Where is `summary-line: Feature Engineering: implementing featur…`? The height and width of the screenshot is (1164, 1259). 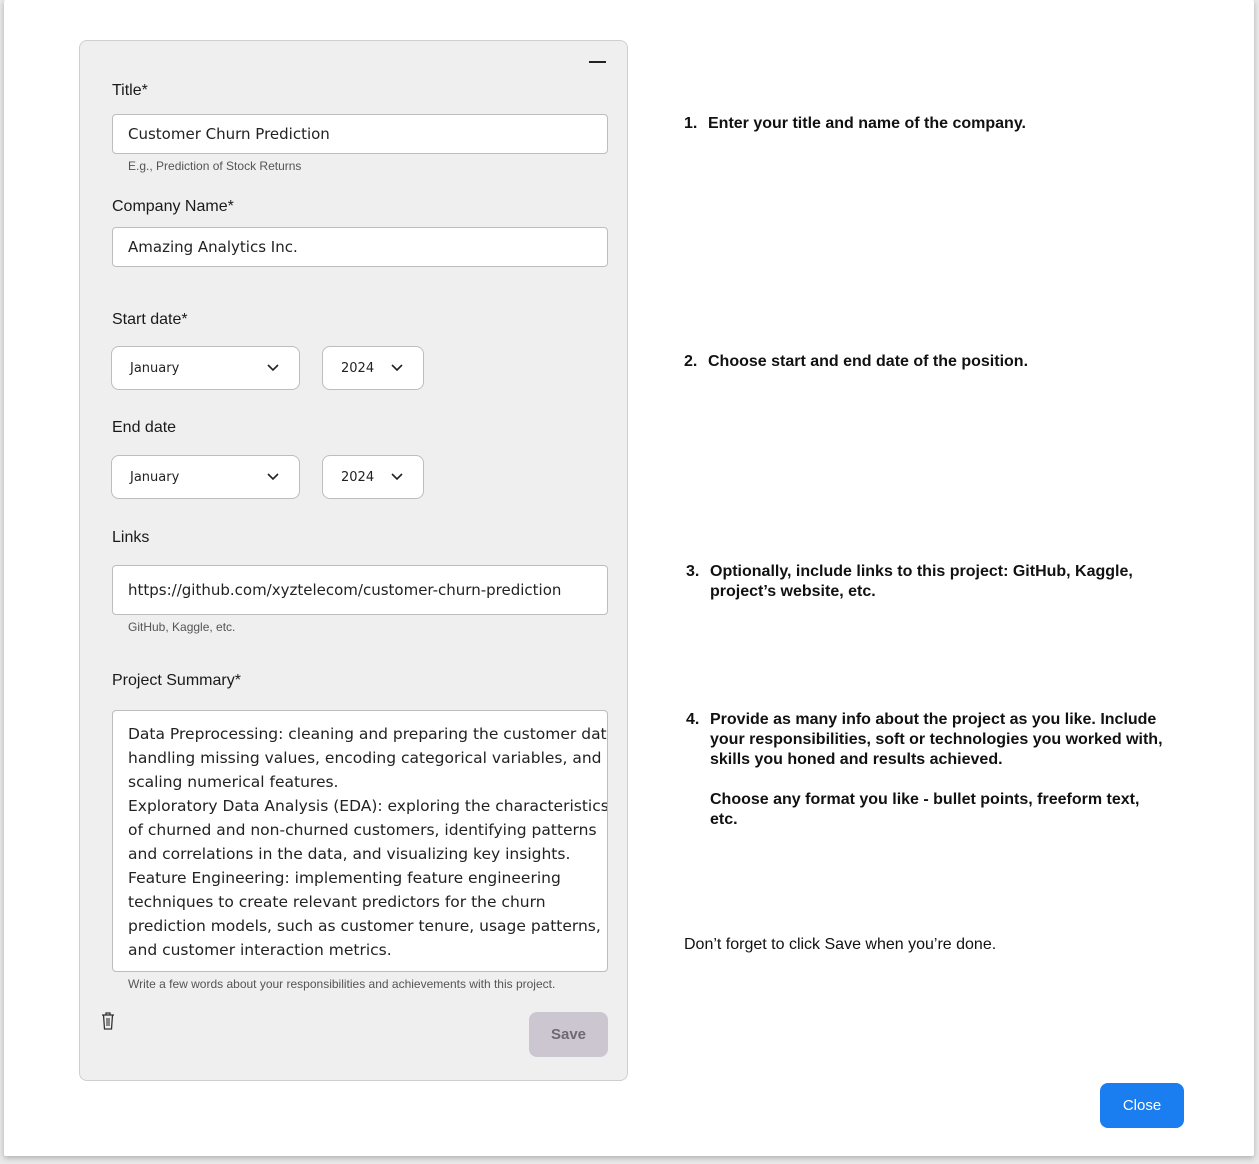
summary-line: Feature Engineering: implementing featur… is located at coordinates (344, 878).